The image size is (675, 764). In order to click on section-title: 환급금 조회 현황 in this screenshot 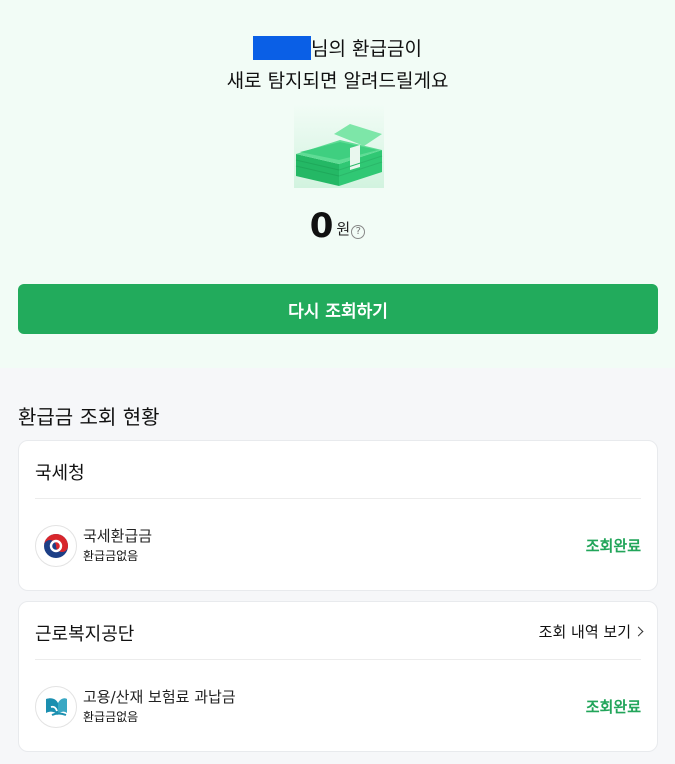, I will do `click(89, 417)`.